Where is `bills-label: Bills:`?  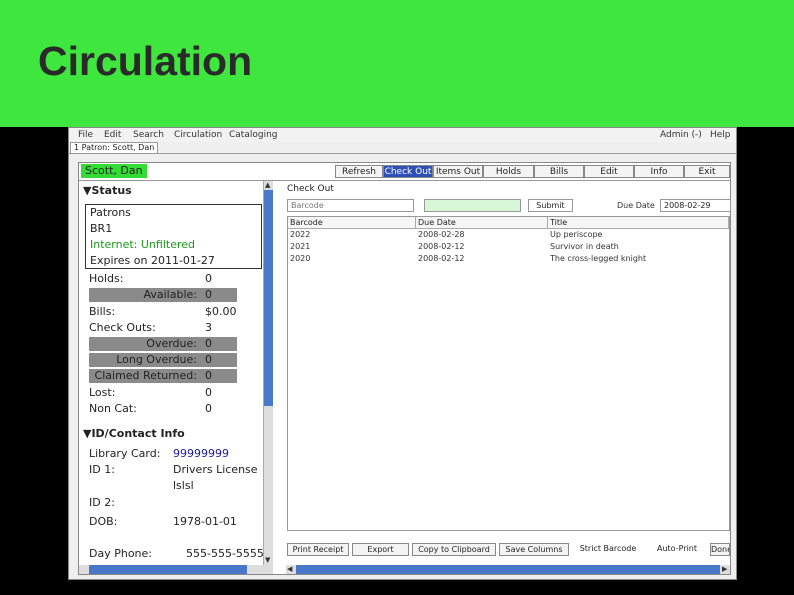
bills-label: Bills: is located at coordinates (102, 311).